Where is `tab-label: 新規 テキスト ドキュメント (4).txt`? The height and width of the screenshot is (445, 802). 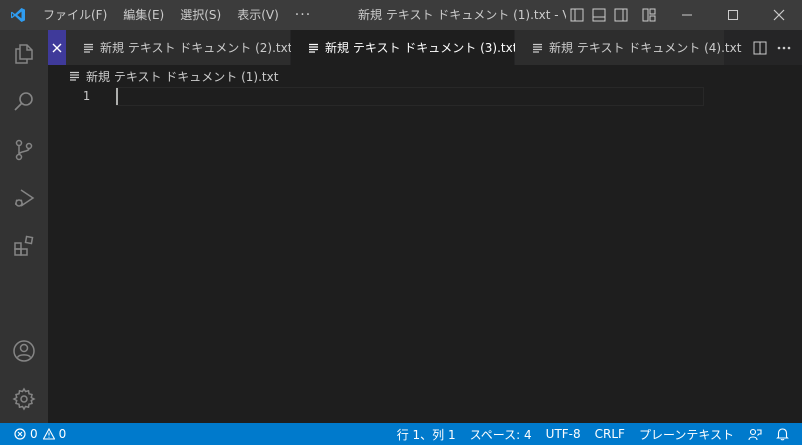
tab-label: 新規 テキスト ドキュメント (4).txt is located at coordinates (645, 48).